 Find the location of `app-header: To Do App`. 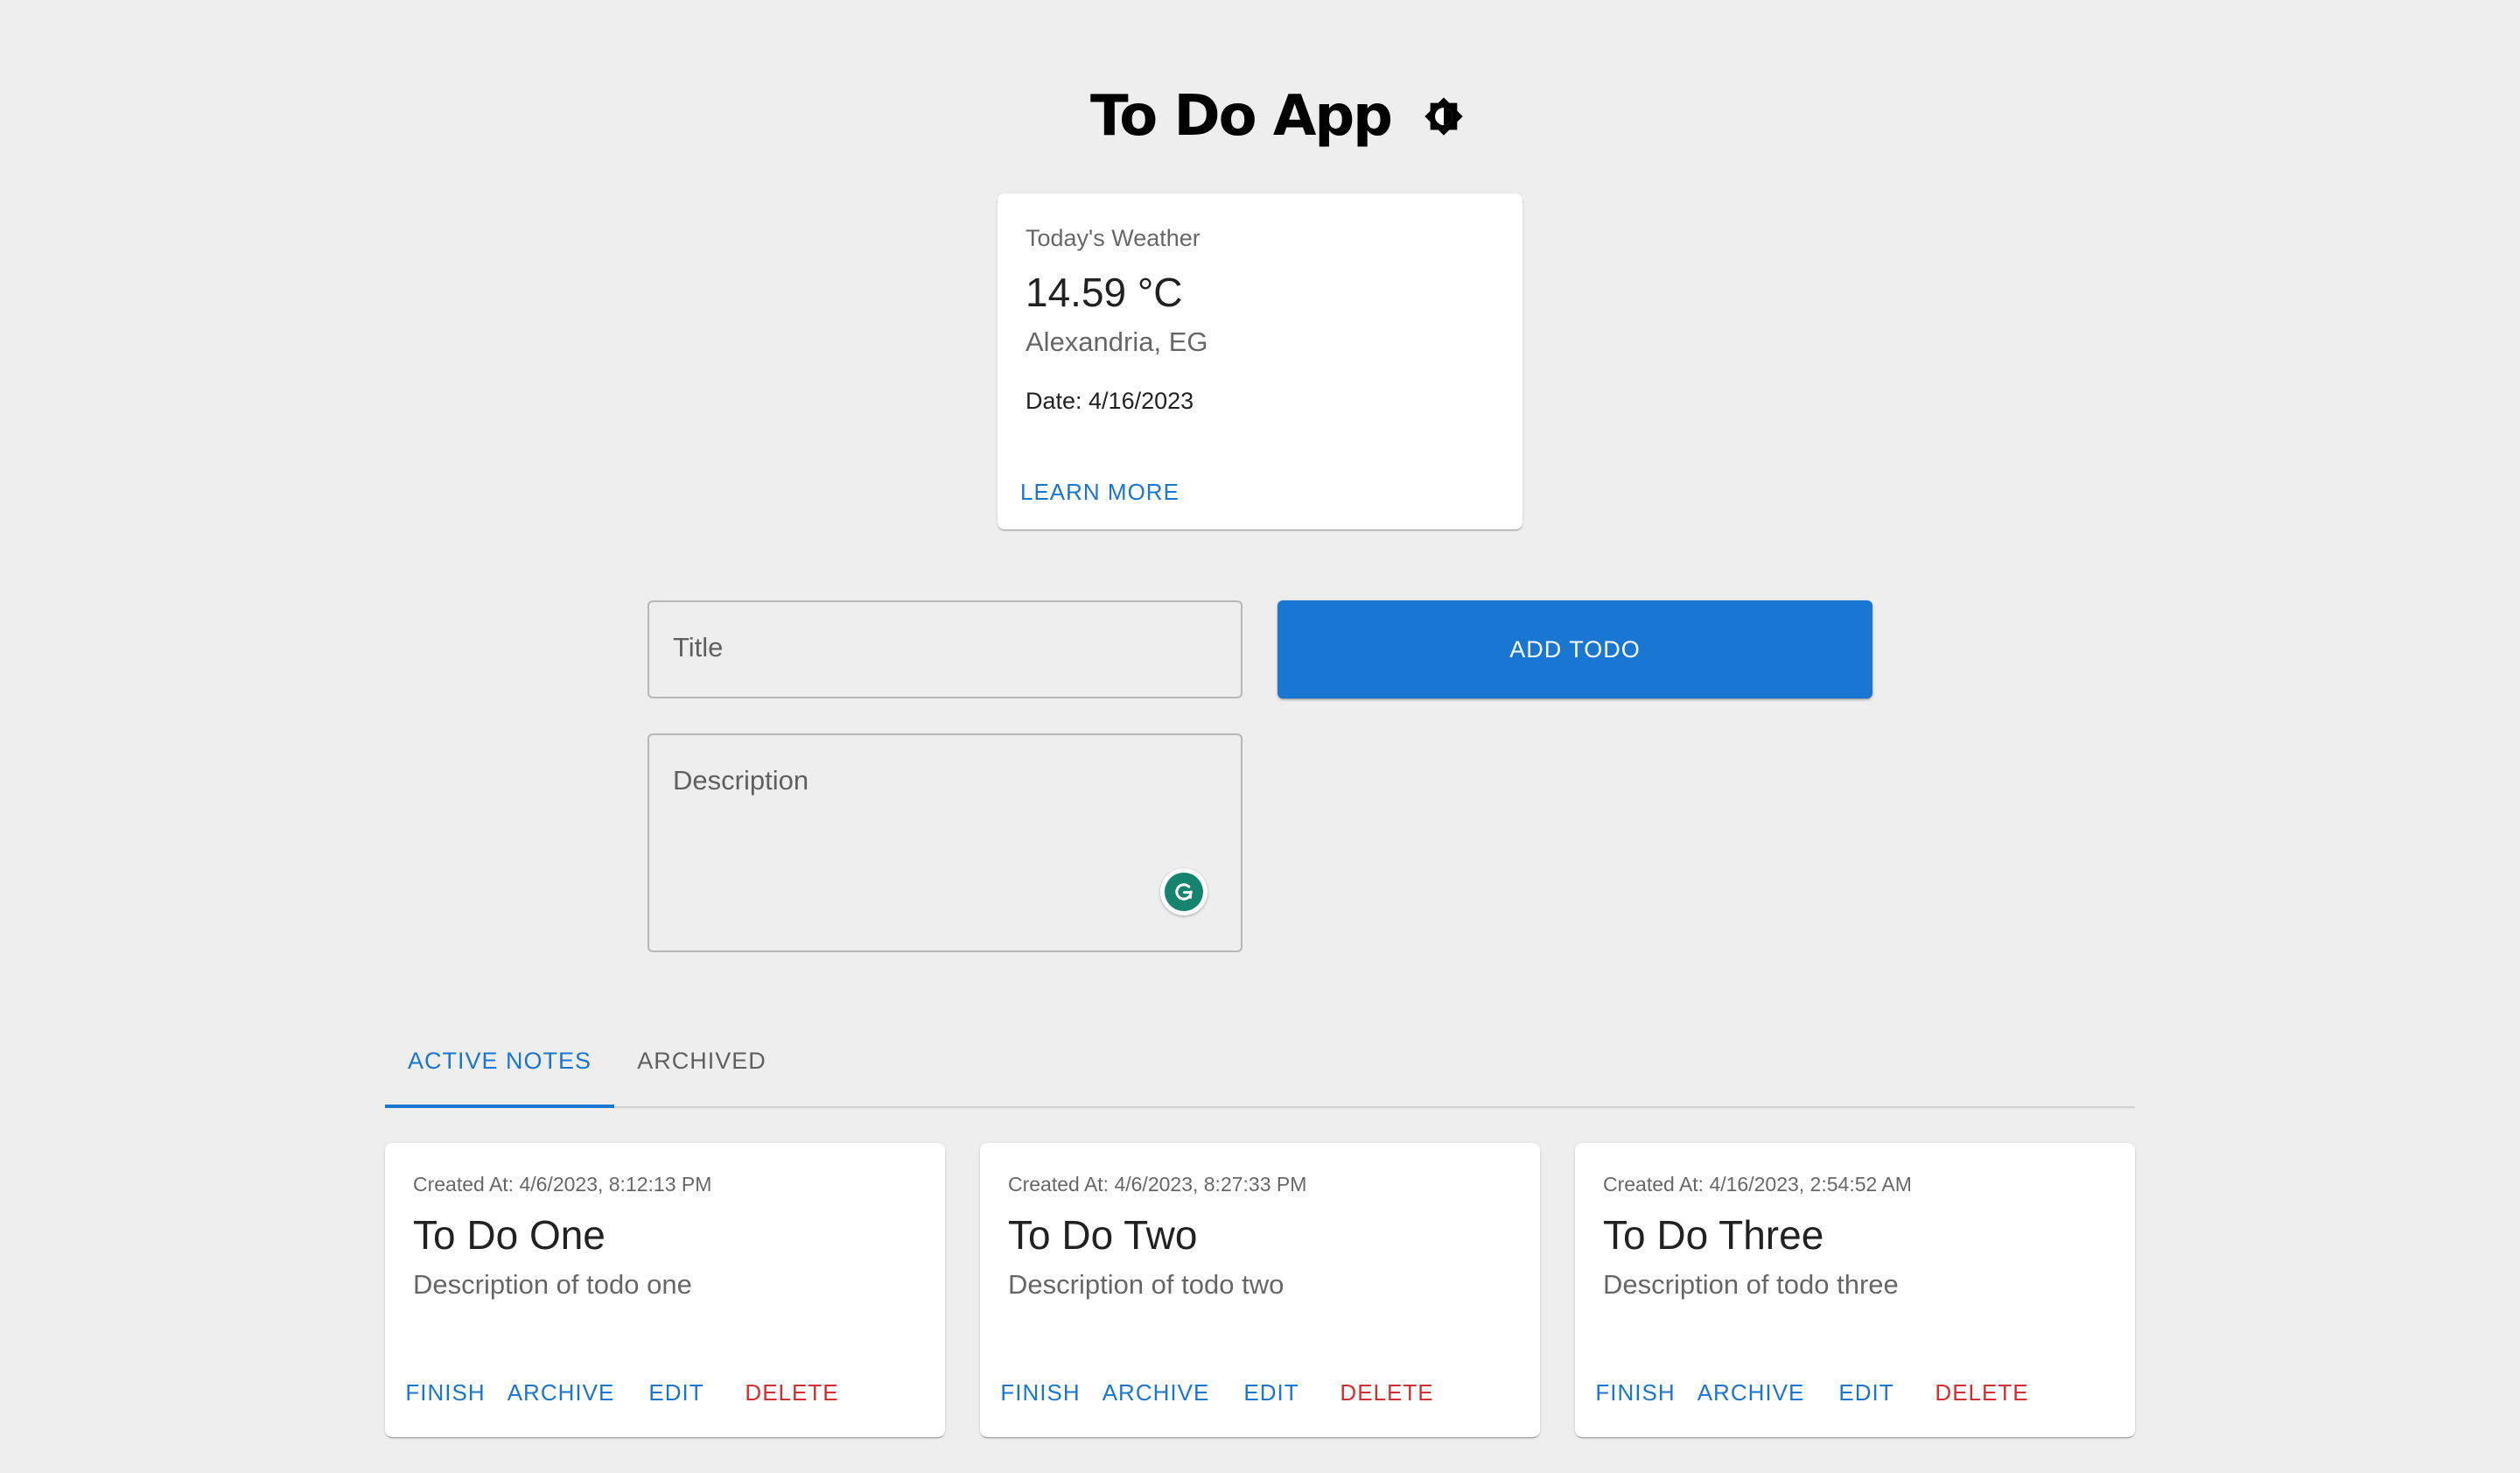

app-header: To Do App is located at coordinates (1260, 117).